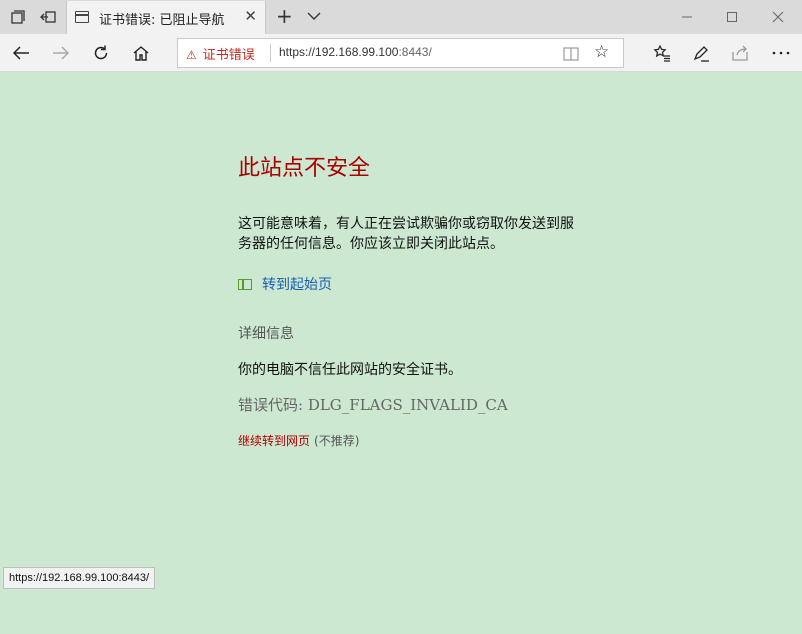 The width and height of the screenshot is (802, 634). Describe the element at coordinates (401, 17) in the screenshot. I see `title-bar: 证书错误: 已阻止导航 ✕ +` at that location.